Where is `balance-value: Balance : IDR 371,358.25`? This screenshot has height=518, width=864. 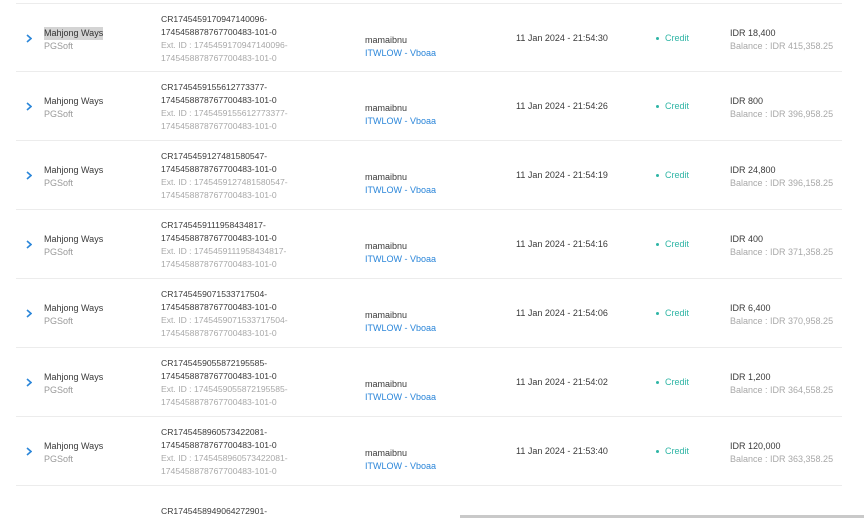 balance-value: Balance : IDR 371,358.25 is located at coordinates (782, 252).